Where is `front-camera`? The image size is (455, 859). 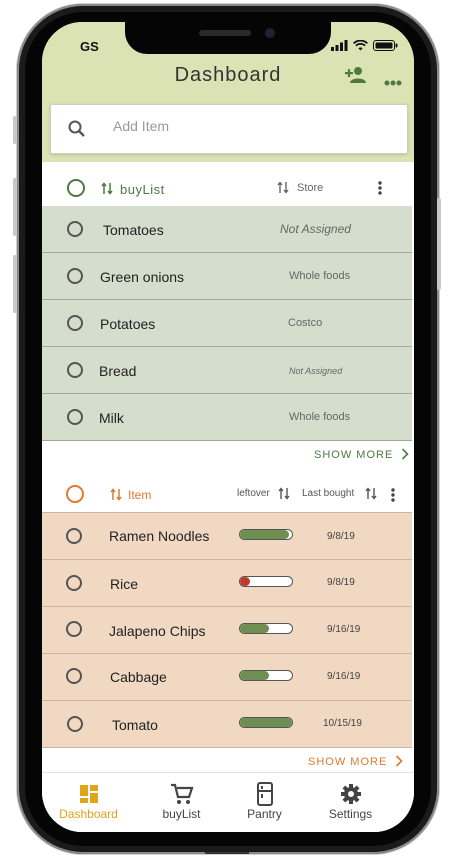
front-camera is located at coordinates (270, 33).